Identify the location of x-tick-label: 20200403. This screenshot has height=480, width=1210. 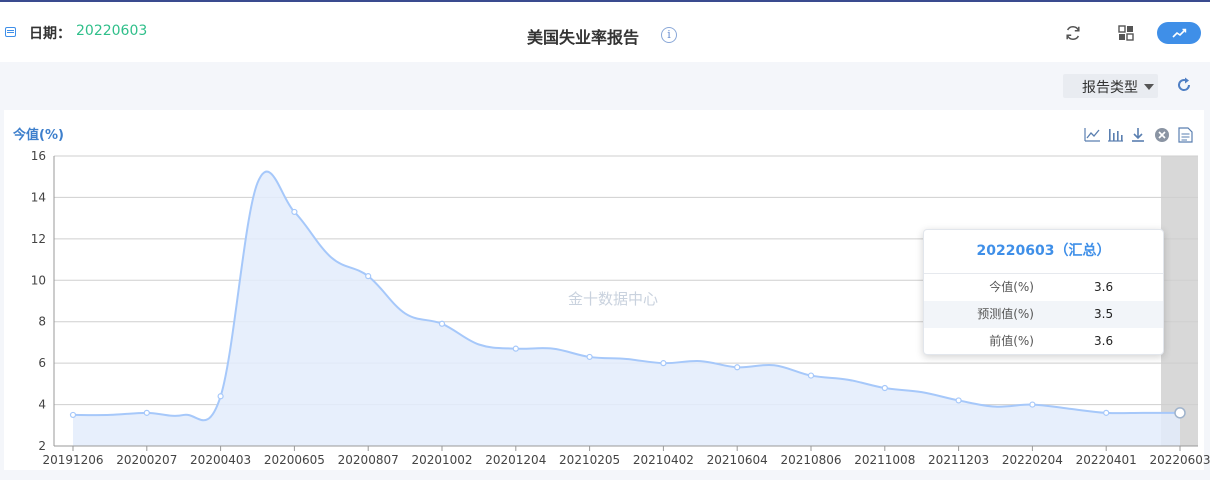
(220, 460).